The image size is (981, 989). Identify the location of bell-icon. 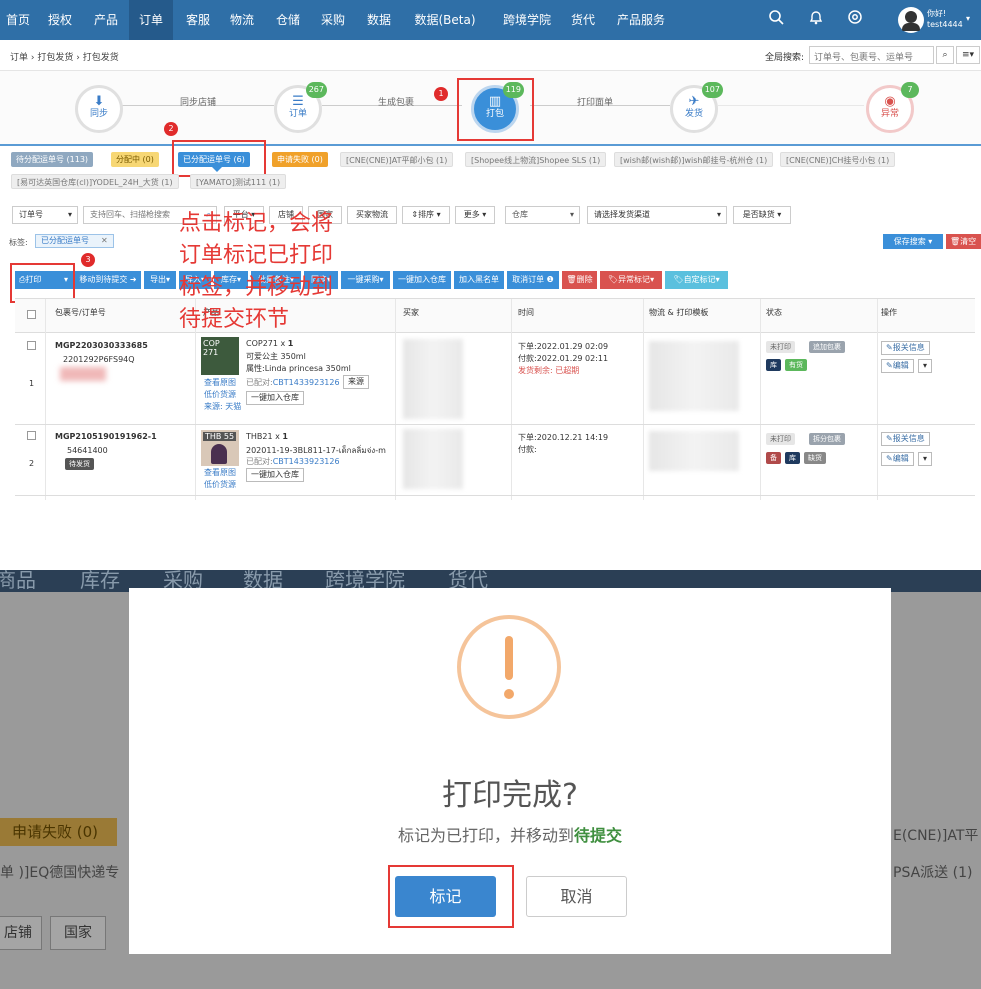
(816, 19).